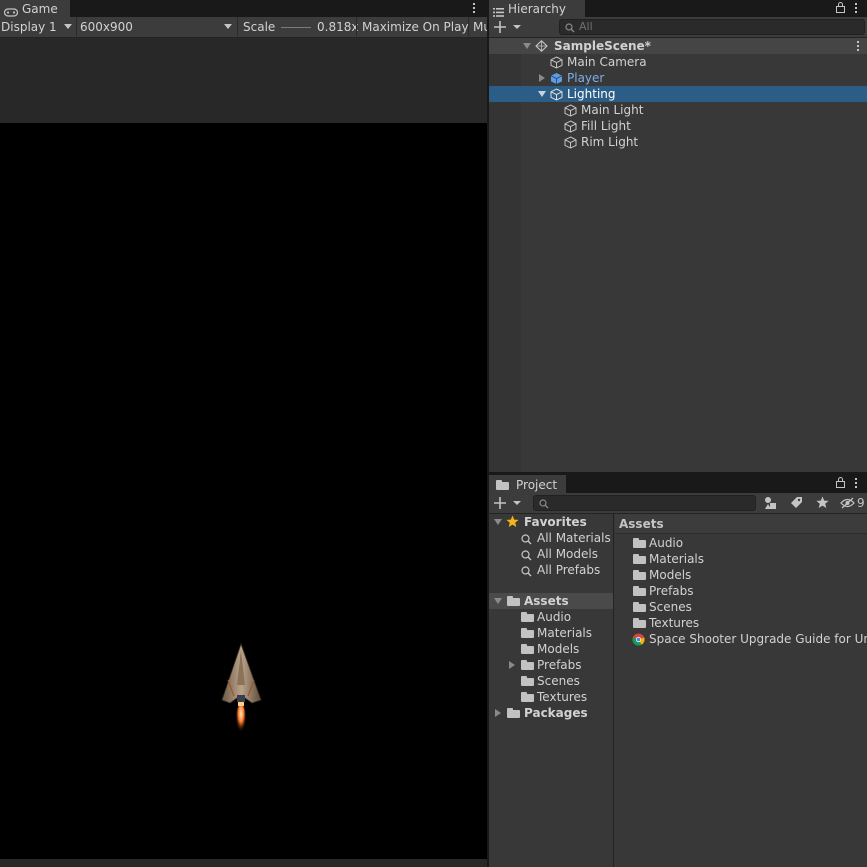 This screenshot has width=867, height=867. Describe the element at coordinates (591, 94) in the screenshot. I see `hierarchy-item-label: Lighting` at that location.